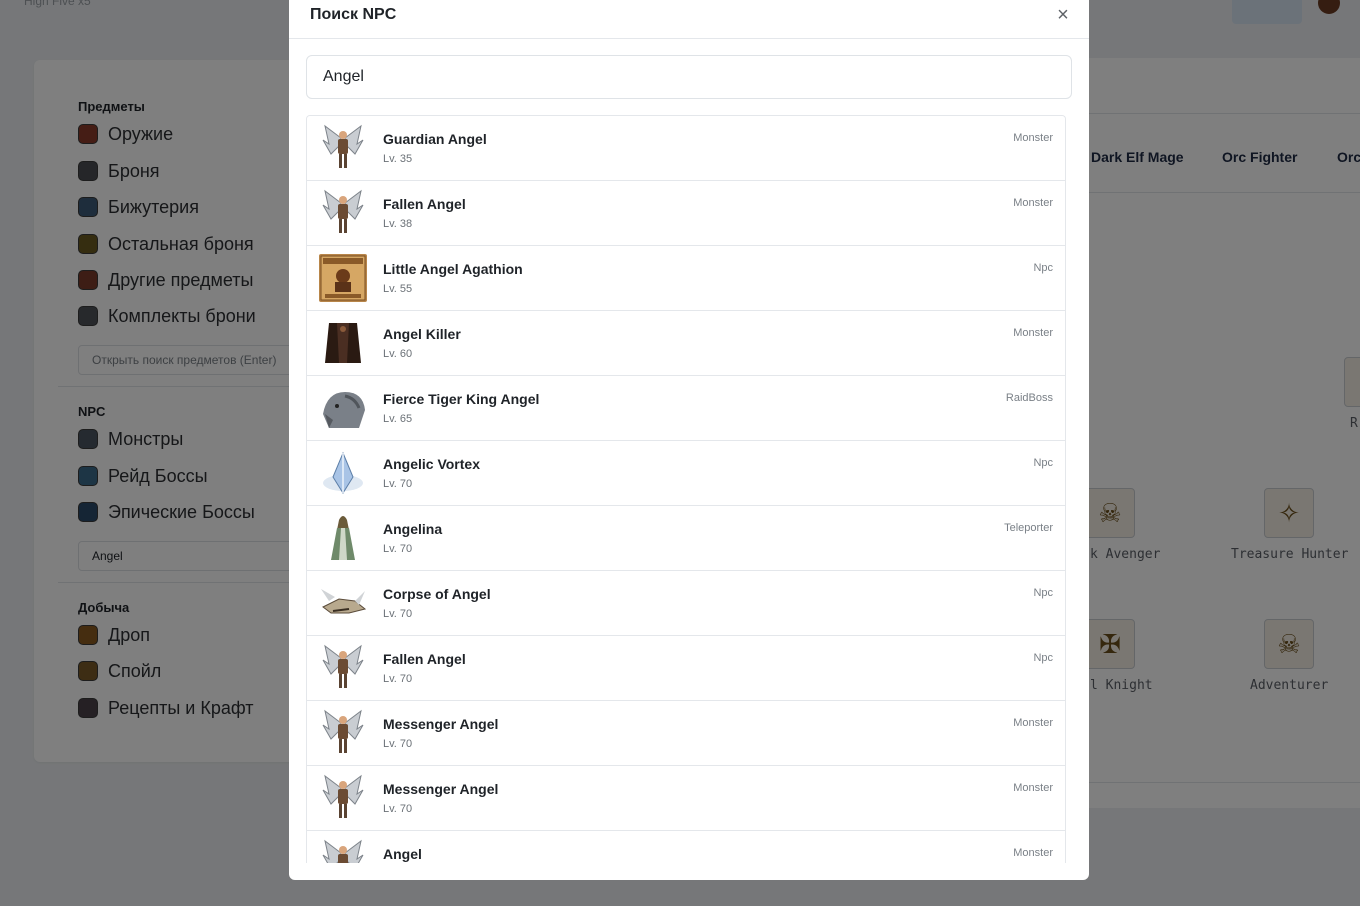 The height and width of the screenshot is (906, 1360). Describe the element at coordinates (353, 14) in the screenshot. I see `modal-title: Поиск NPC` at that location.